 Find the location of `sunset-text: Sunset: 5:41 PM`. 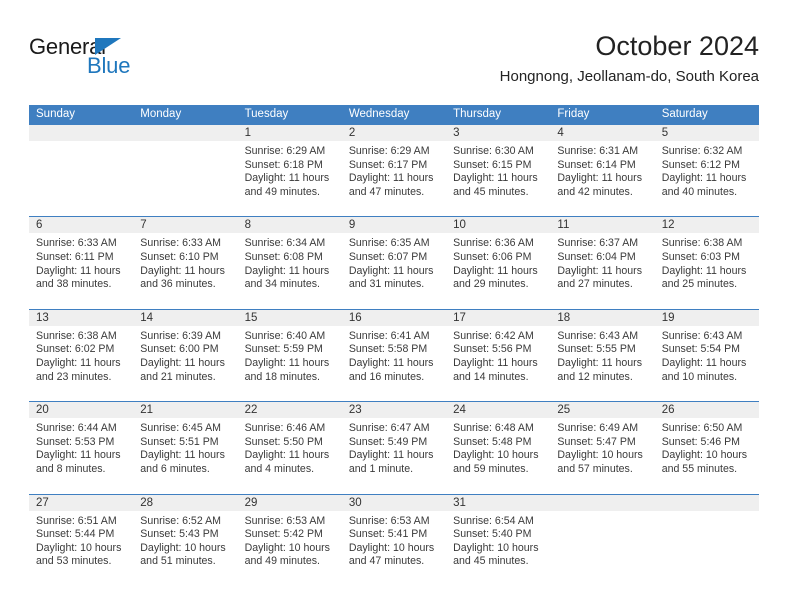

sunset-text: Sunset: 5:41 PM is located at coordinates (388, 534).